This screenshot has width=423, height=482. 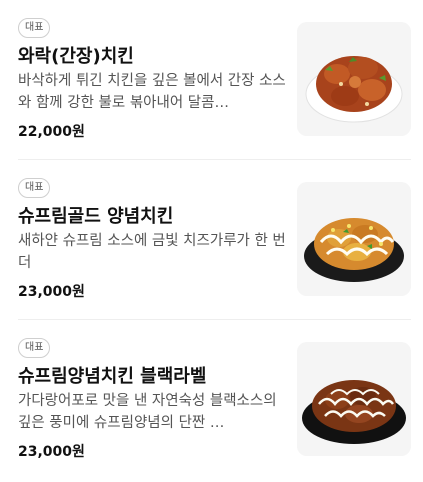 I want to click on menu-item-price: 22,000원, so click(x=51, y=132).